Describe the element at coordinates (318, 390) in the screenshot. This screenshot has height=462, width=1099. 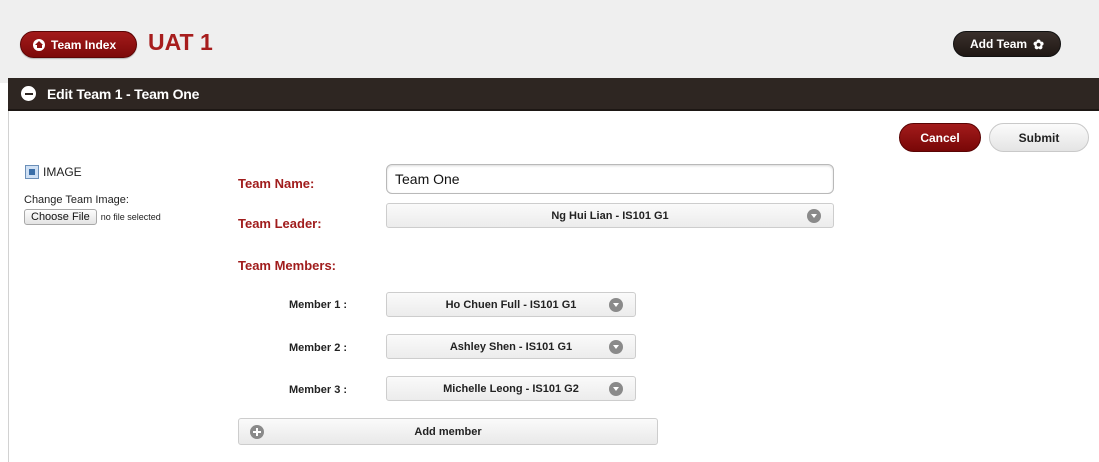
I see `member-3-label: Member 3 :` at that location.